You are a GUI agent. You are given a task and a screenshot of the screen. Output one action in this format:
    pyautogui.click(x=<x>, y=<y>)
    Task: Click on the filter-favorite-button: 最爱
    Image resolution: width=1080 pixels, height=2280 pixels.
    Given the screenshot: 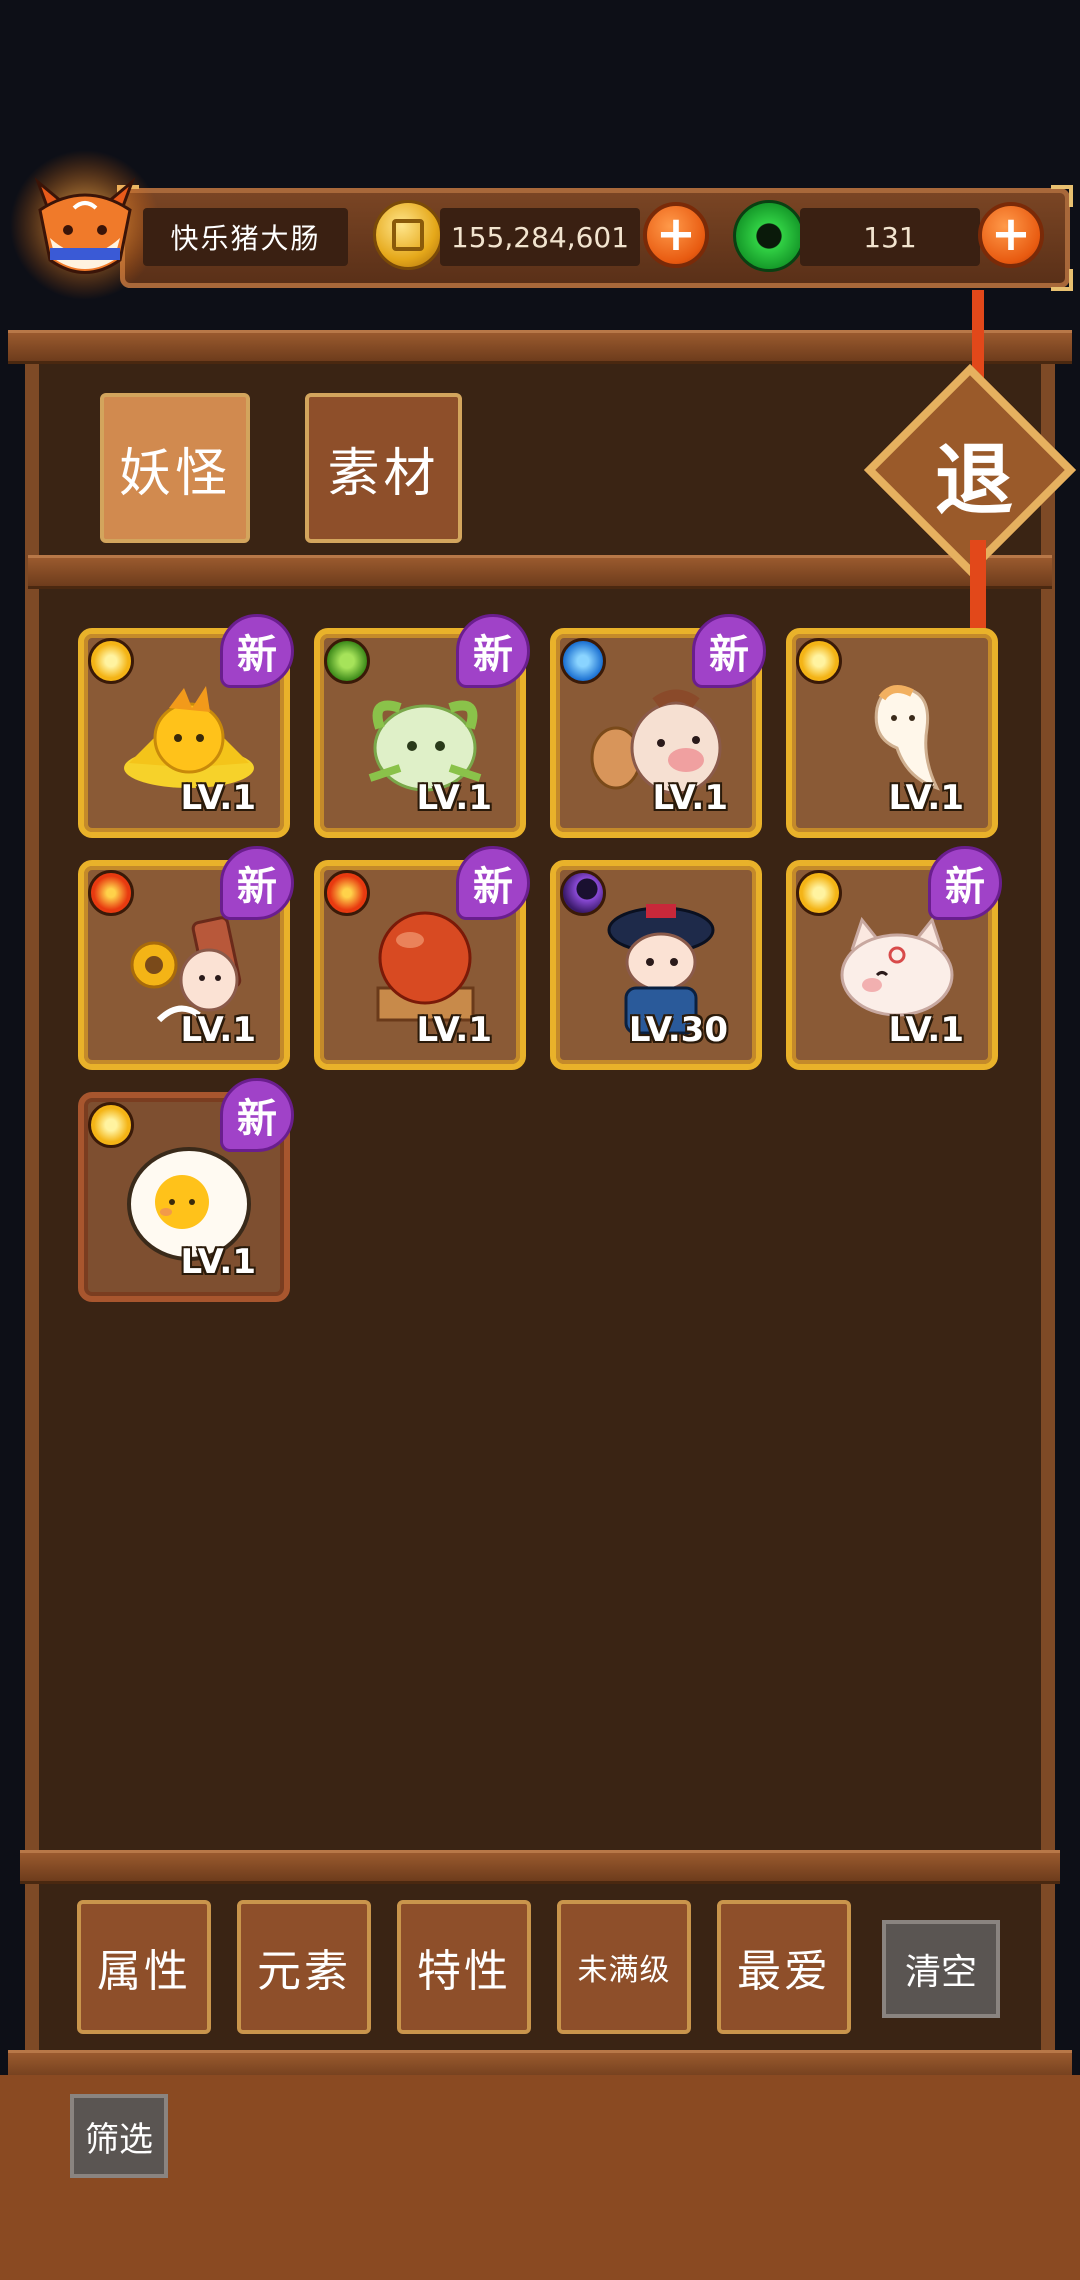 What is the action you would take?
    pyautogui.click(x=784, y=1967)
    